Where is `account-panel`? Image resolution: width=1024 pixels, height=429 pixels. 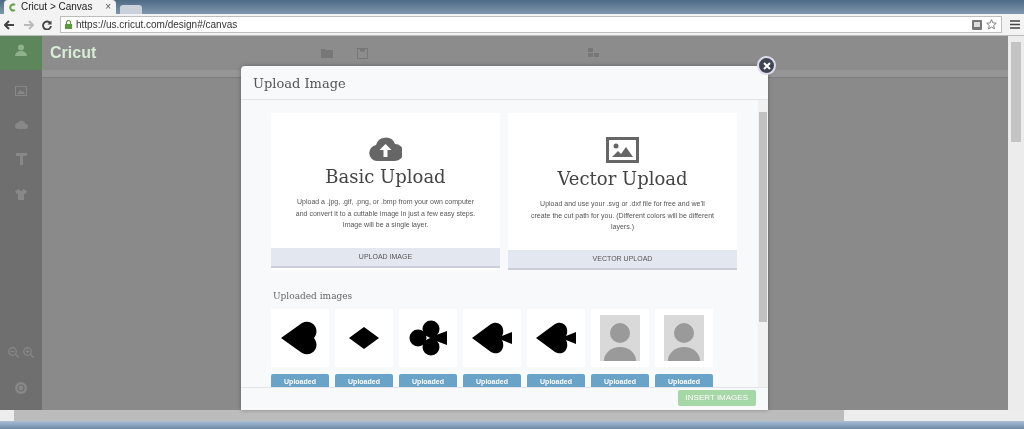
account-panel is located at coordinates (21, 53).